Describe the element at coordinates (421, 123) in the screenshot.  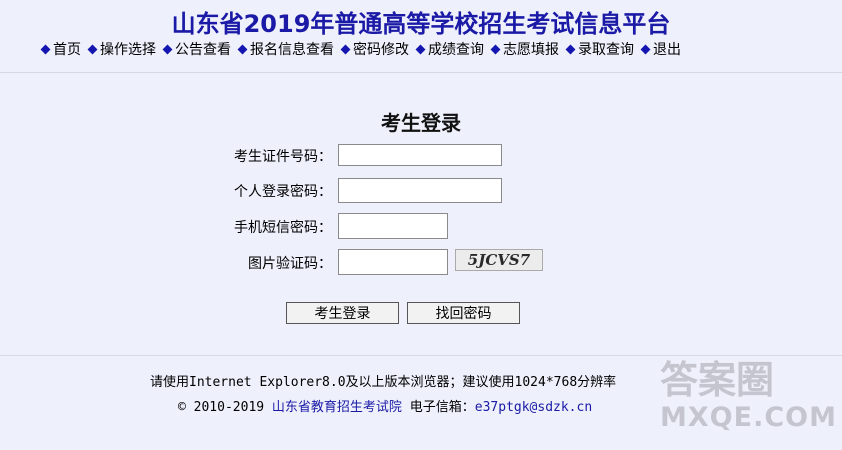
I see `login-title: 考生登录` at that location.